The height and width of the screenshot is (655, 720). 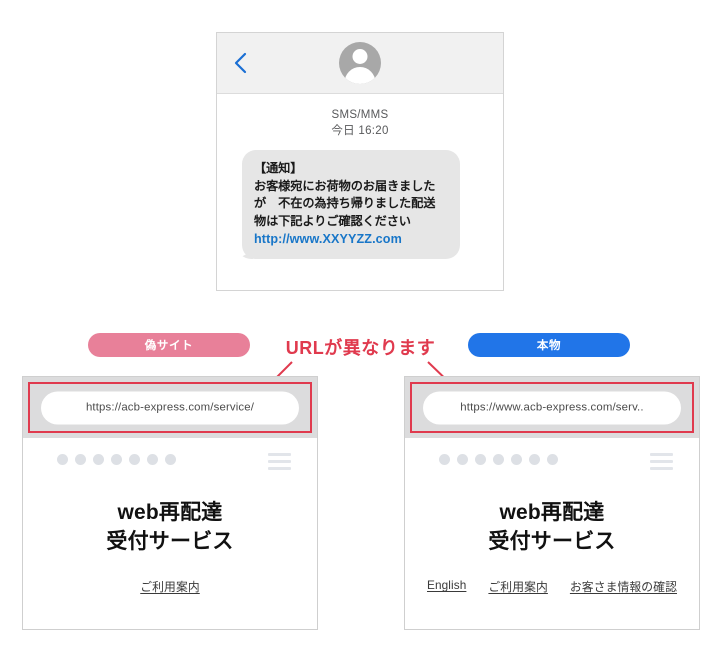 I want to click on sms-timestamp: 今日 16:20, so click(x=360, y=131).